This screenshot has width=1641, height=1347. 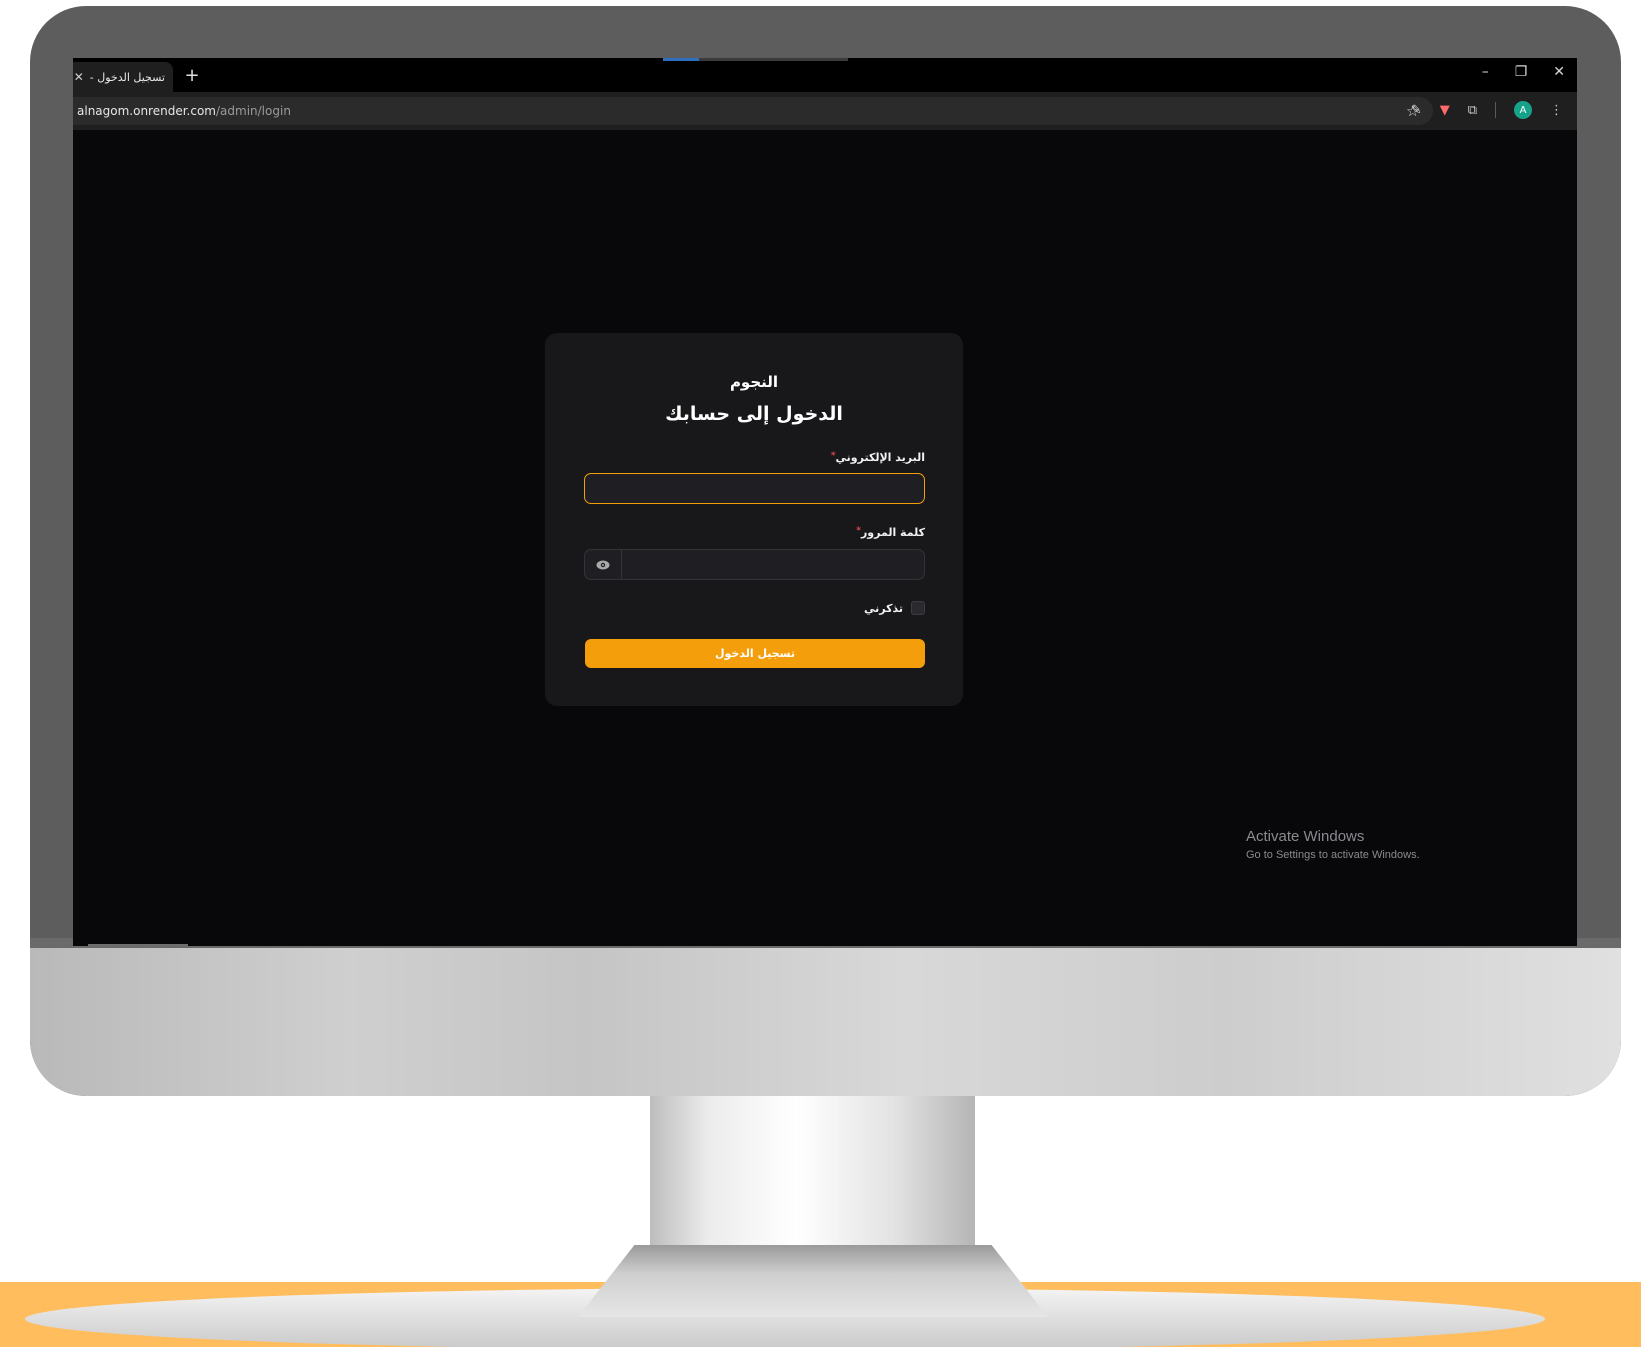 I want to click on login-heading: الدخول إلى حسابك, so click(x=754, y=414).